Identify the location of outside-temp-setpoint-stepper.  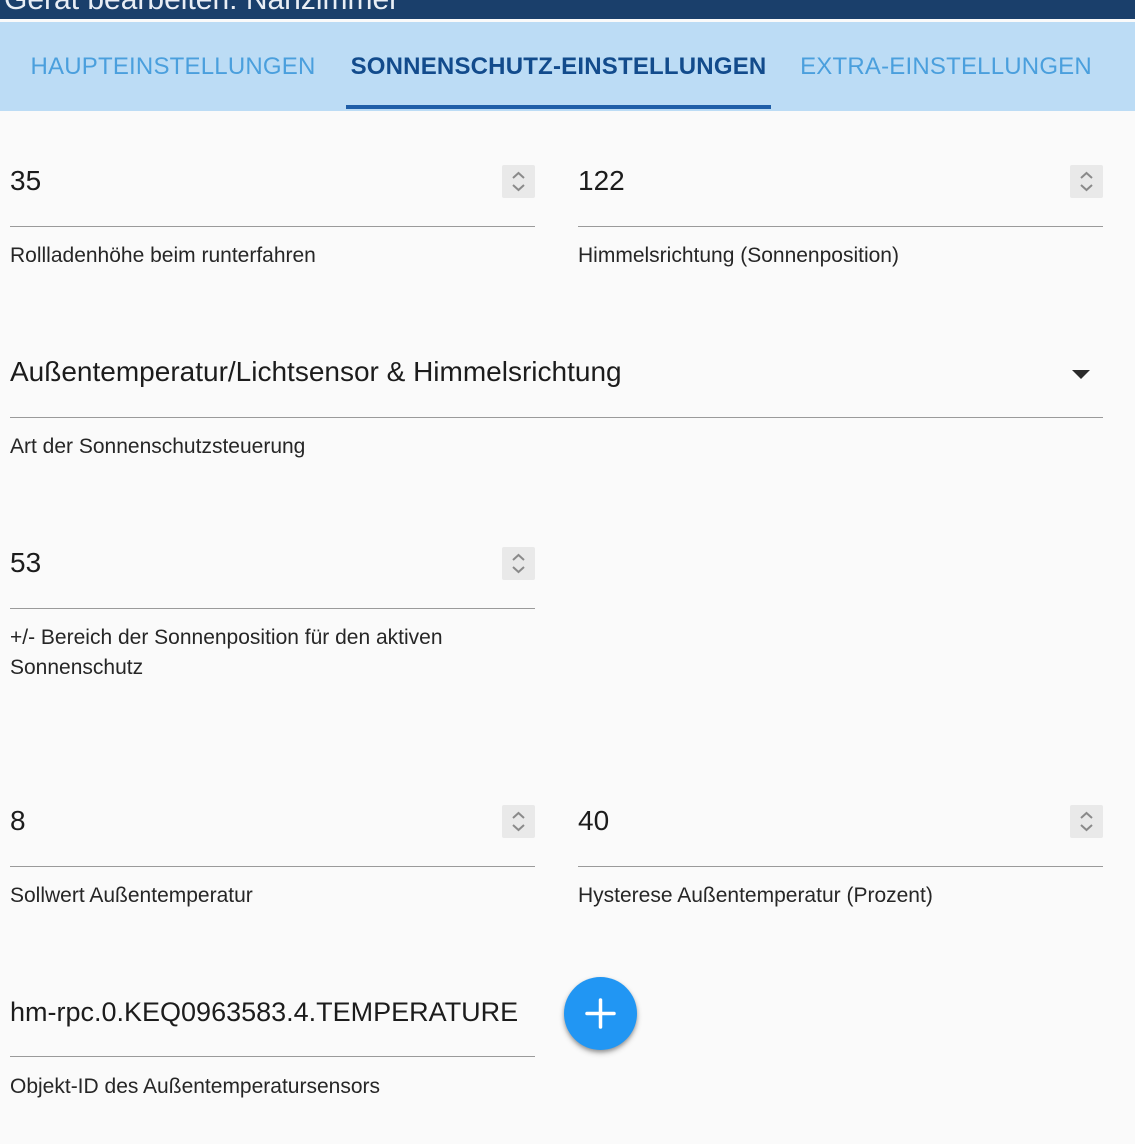
(518, 821).